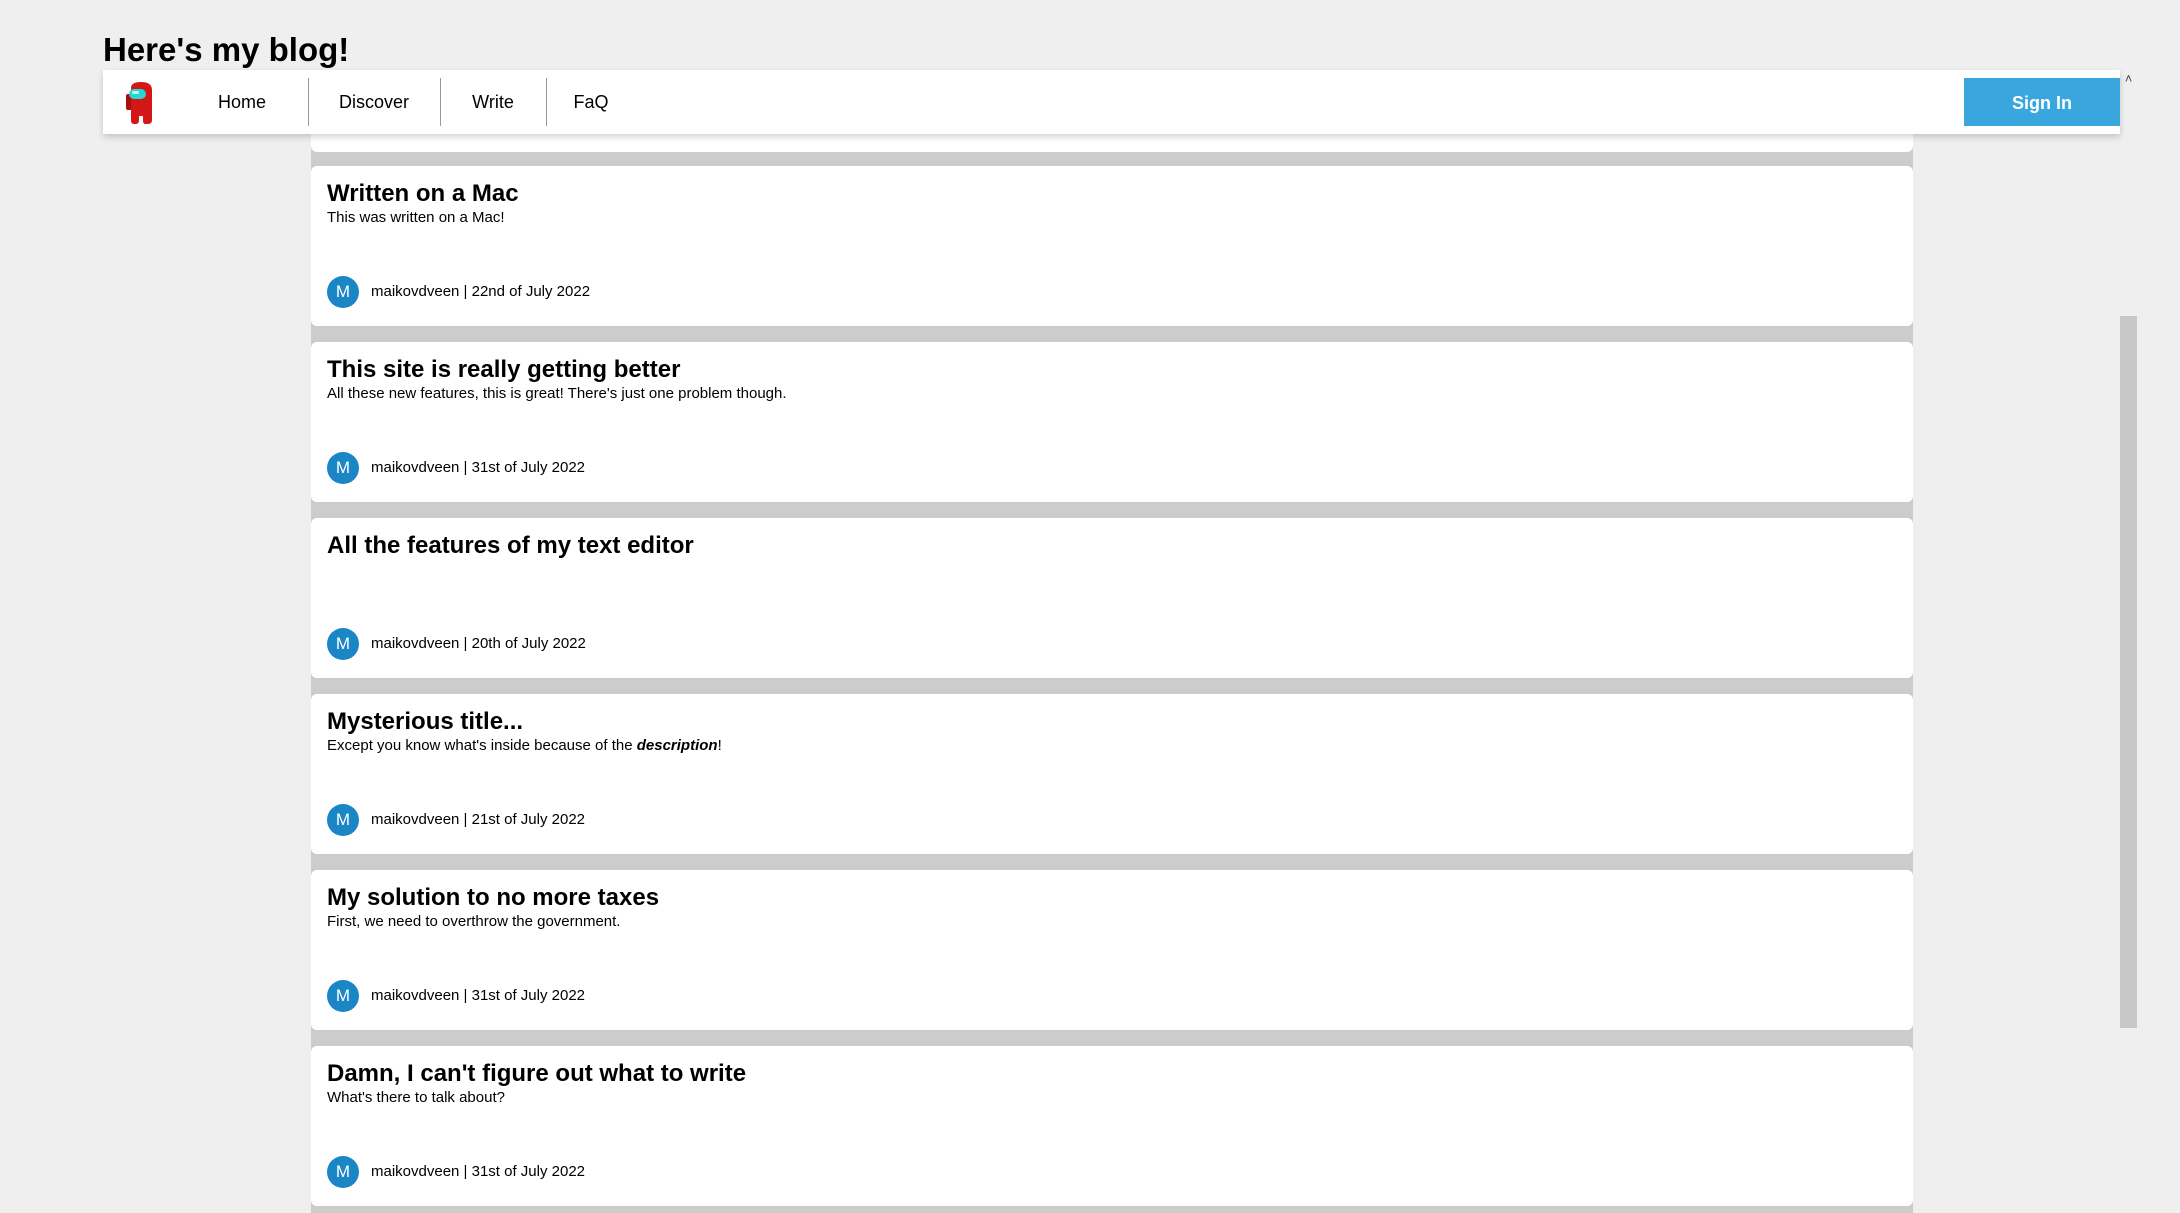 This screenshot has width=2180, height=1213. What do you see at coordinates (503, 370) in the screenshot?
I see `post-title: This site is really getting better` at bounding box center [503, 370].